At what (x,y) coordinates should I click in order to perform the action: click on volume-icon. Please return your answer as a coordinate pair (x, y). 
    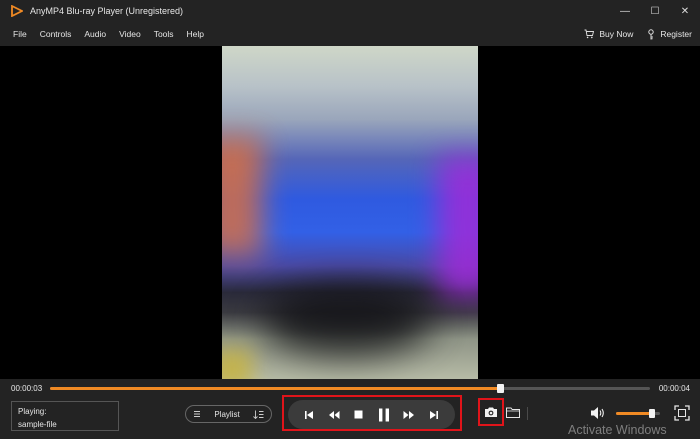
    Looking at the image, I should click on (597, 413).